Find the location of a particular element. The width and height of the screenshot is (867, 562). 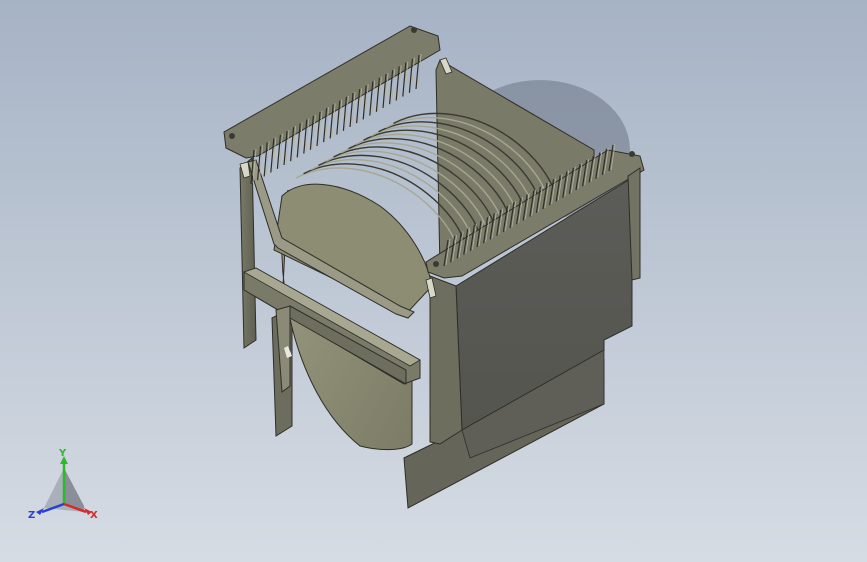

left-wall is located at coordinates (248, 252).